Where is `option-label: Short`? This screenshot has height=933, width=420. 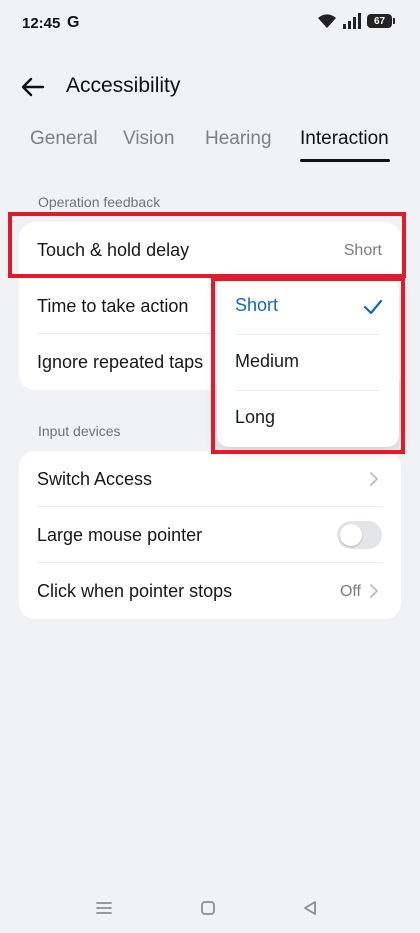
option-label: Short is located at coordinates (257, 305).